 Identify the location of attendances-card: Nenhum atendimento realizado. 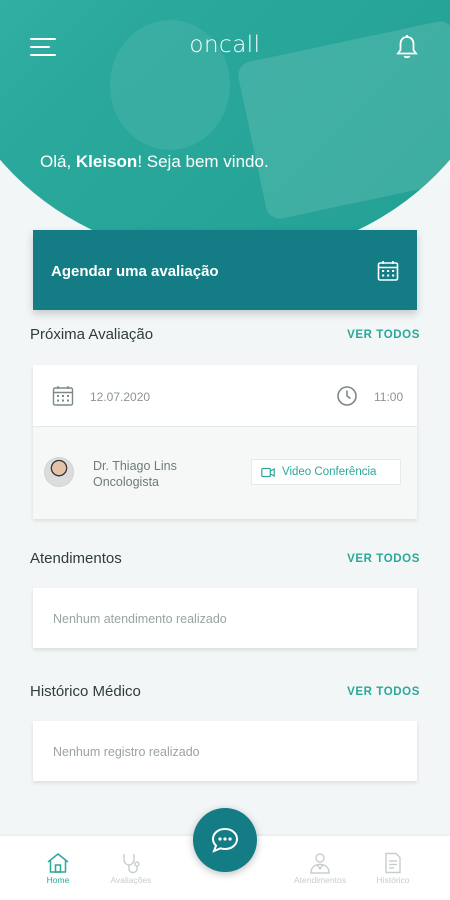
(225, 618).